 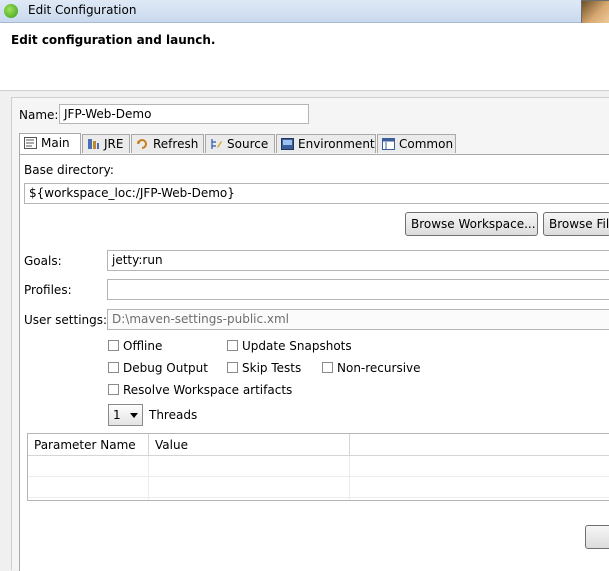 What do you see at coordinates (208, 390) in the screenshot?
I see `resolve-workspace-label: Resolve Workspace artifacts` at bounding box center [208, 390].